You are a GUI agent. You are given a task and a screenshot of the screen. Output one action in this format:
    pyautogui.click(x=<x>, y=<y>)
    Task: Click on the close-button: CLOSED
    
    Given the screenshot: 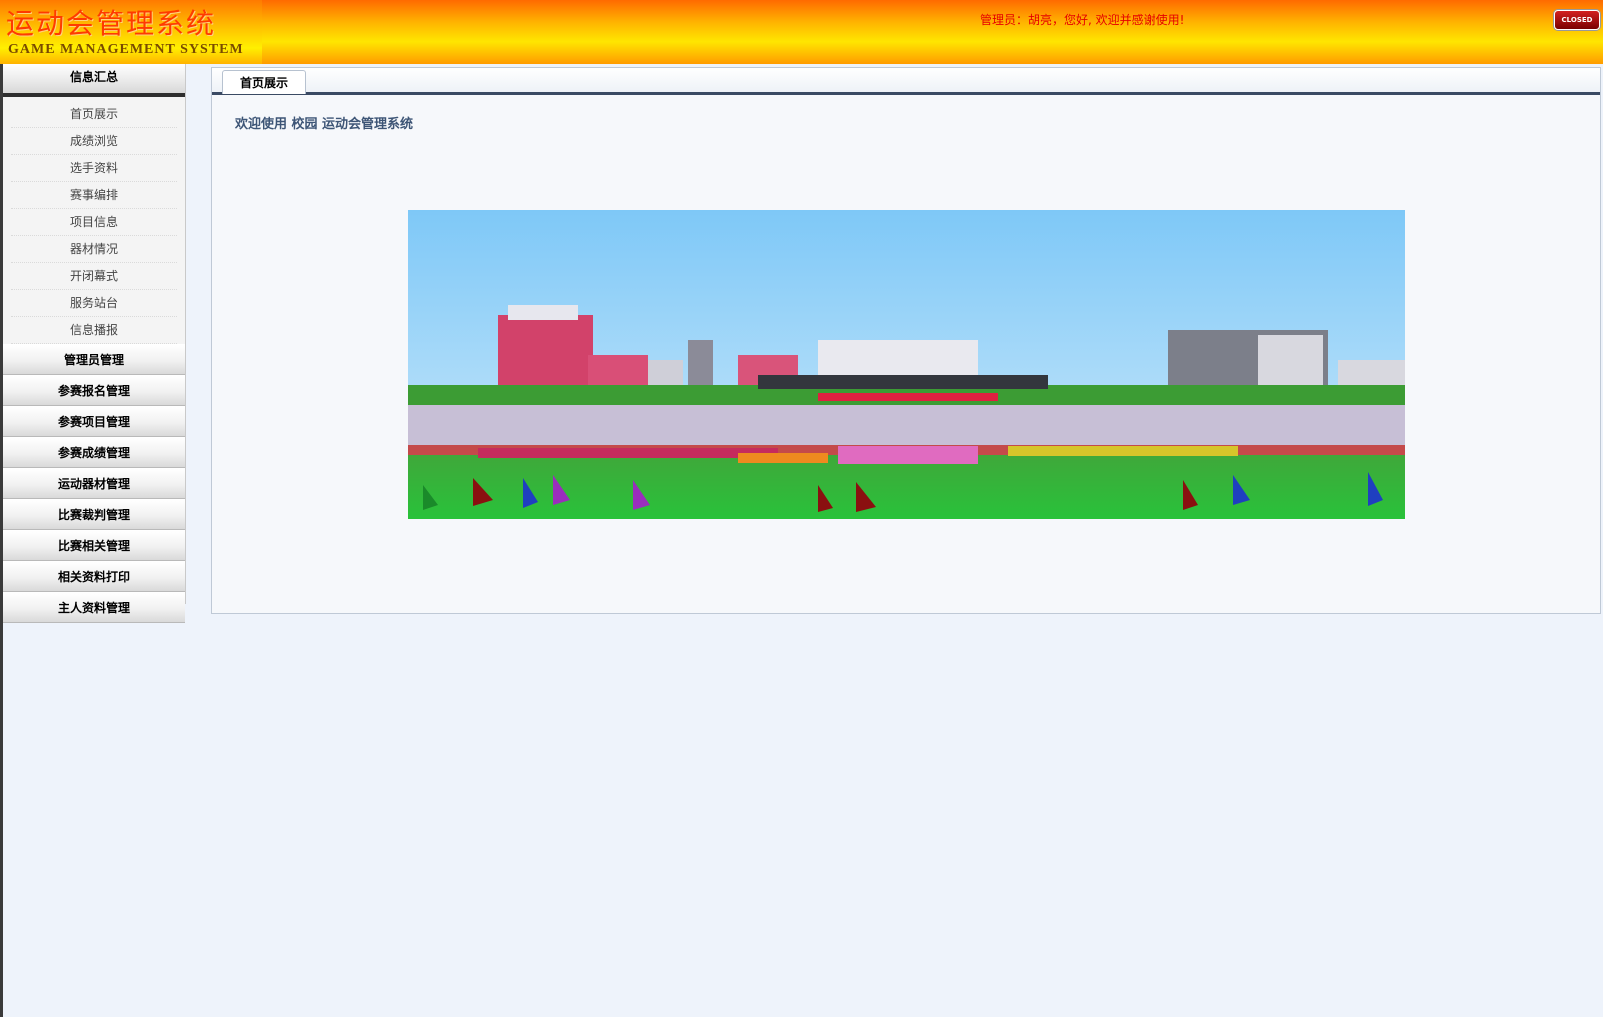 What is the action you would take?
    pyautogui.click(x=1577, y=20)
    